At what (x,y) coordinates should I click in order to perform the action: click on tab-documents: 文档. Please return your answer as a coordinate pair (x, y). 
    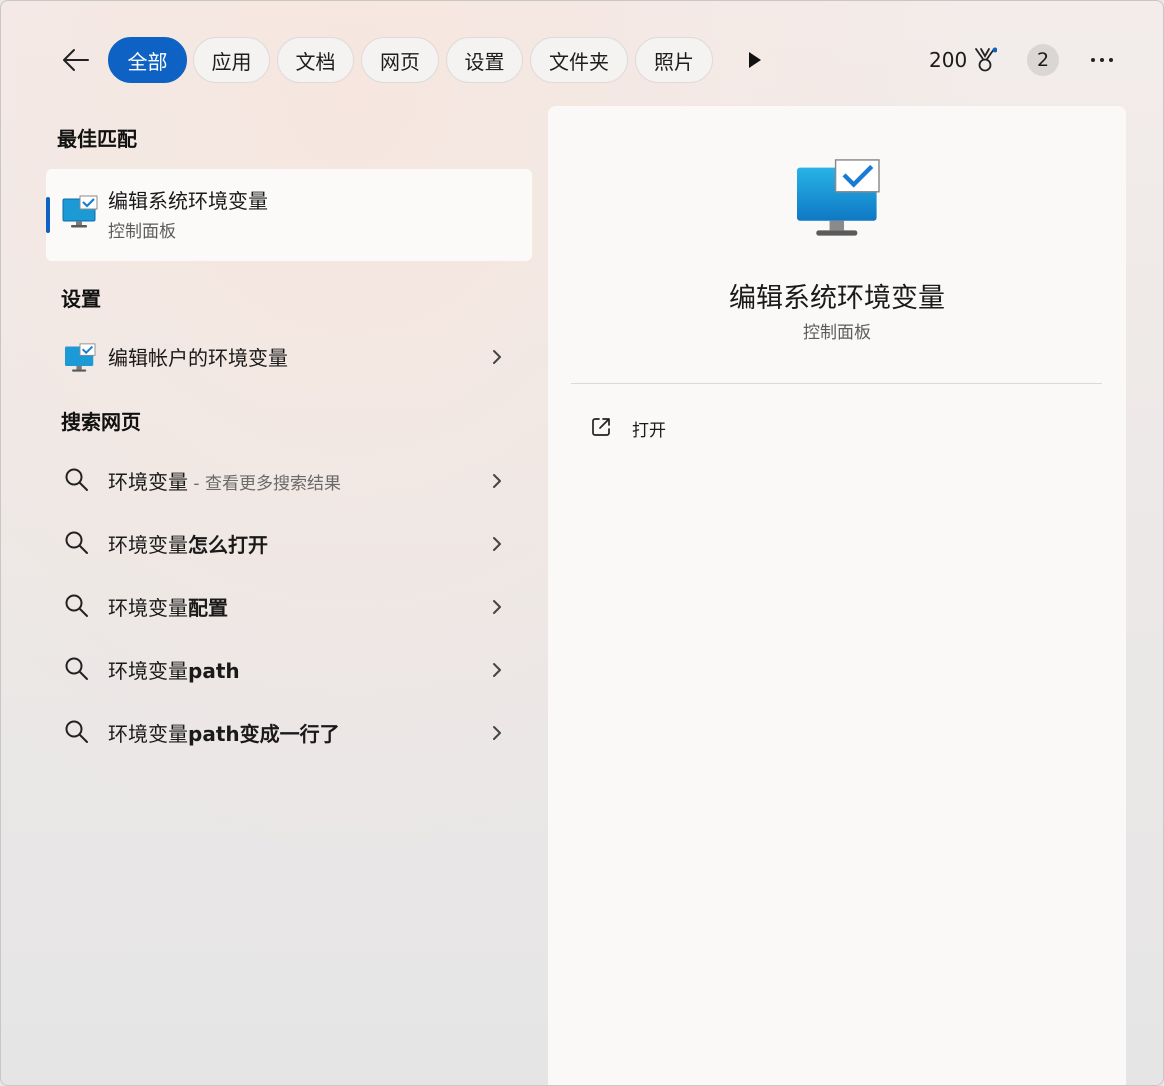
    Looking at the image, I should click on (315, 60).